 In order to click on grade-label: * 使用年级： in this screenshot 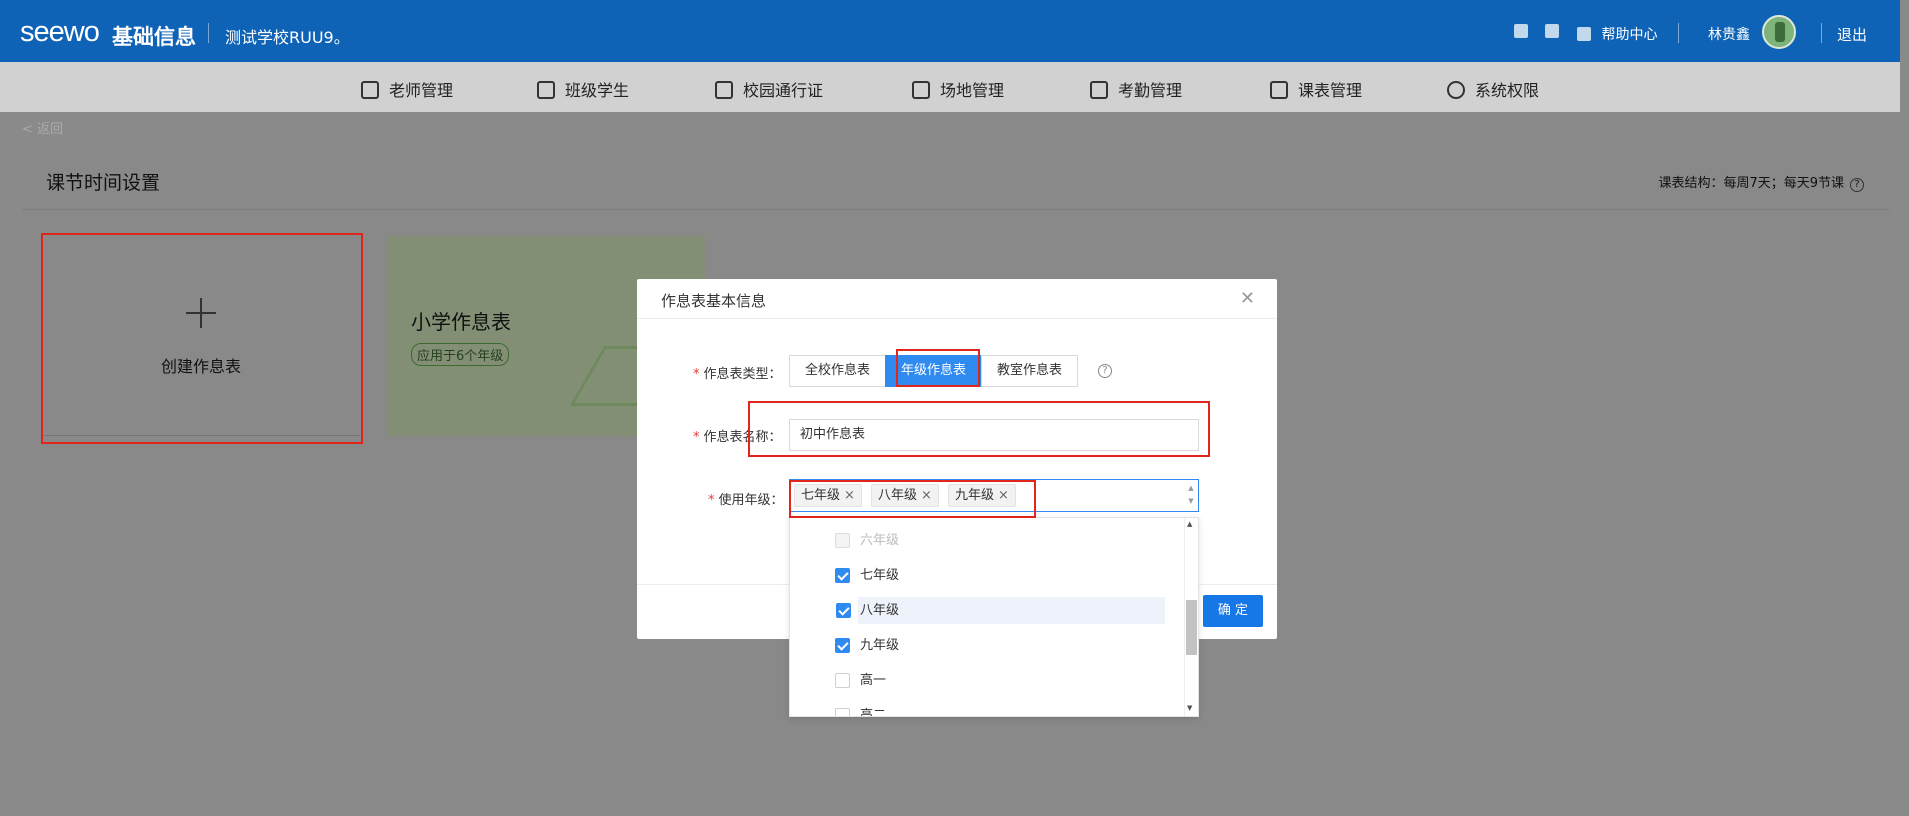, I will do `click(746, 500)`.